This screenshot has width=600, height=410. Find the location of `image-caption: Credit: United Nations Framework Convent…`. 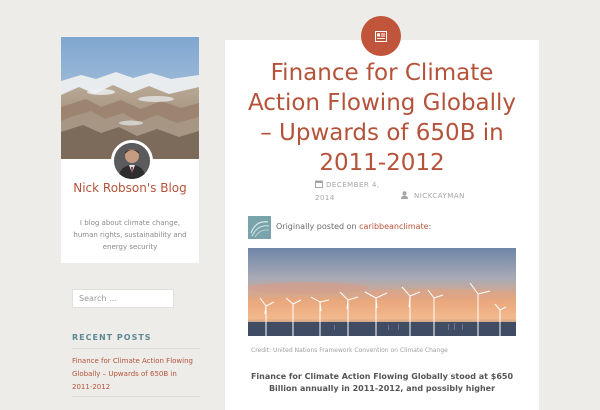

image-caption: Credit: United Nations Framework Convent… is located at coordinates (349, 350).